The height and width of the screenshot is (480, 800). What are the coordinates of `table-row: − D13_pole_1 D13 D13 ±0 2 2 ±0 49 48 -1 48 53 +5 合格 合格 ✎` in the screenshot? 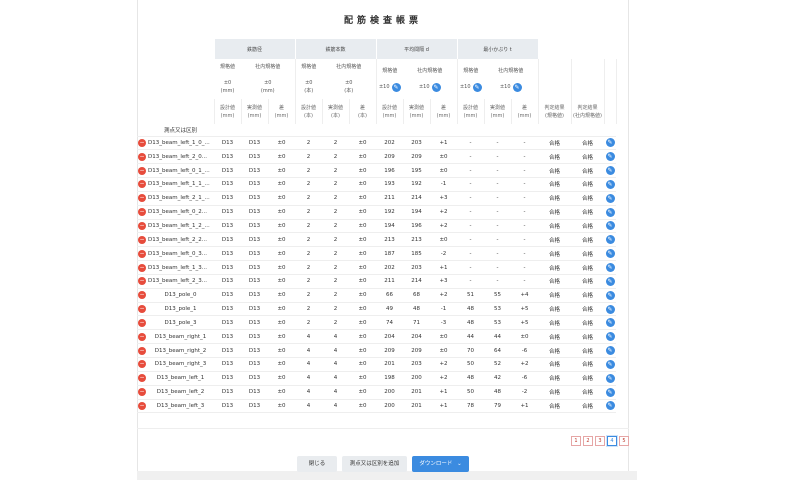 It's located at (376, 309).